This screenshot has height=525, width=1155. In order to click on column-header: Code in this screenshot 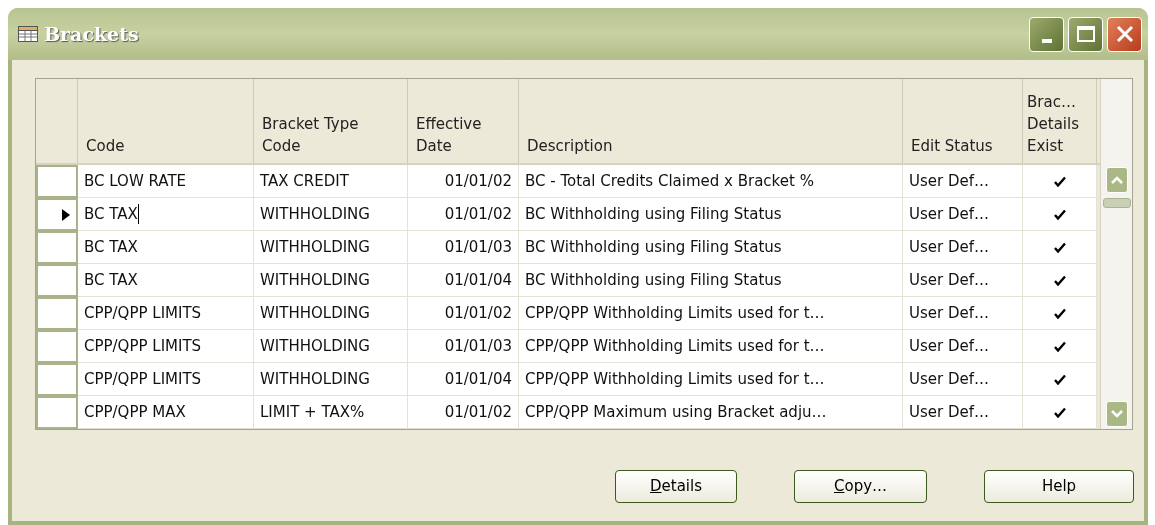, I will do `click(105, 146)`.